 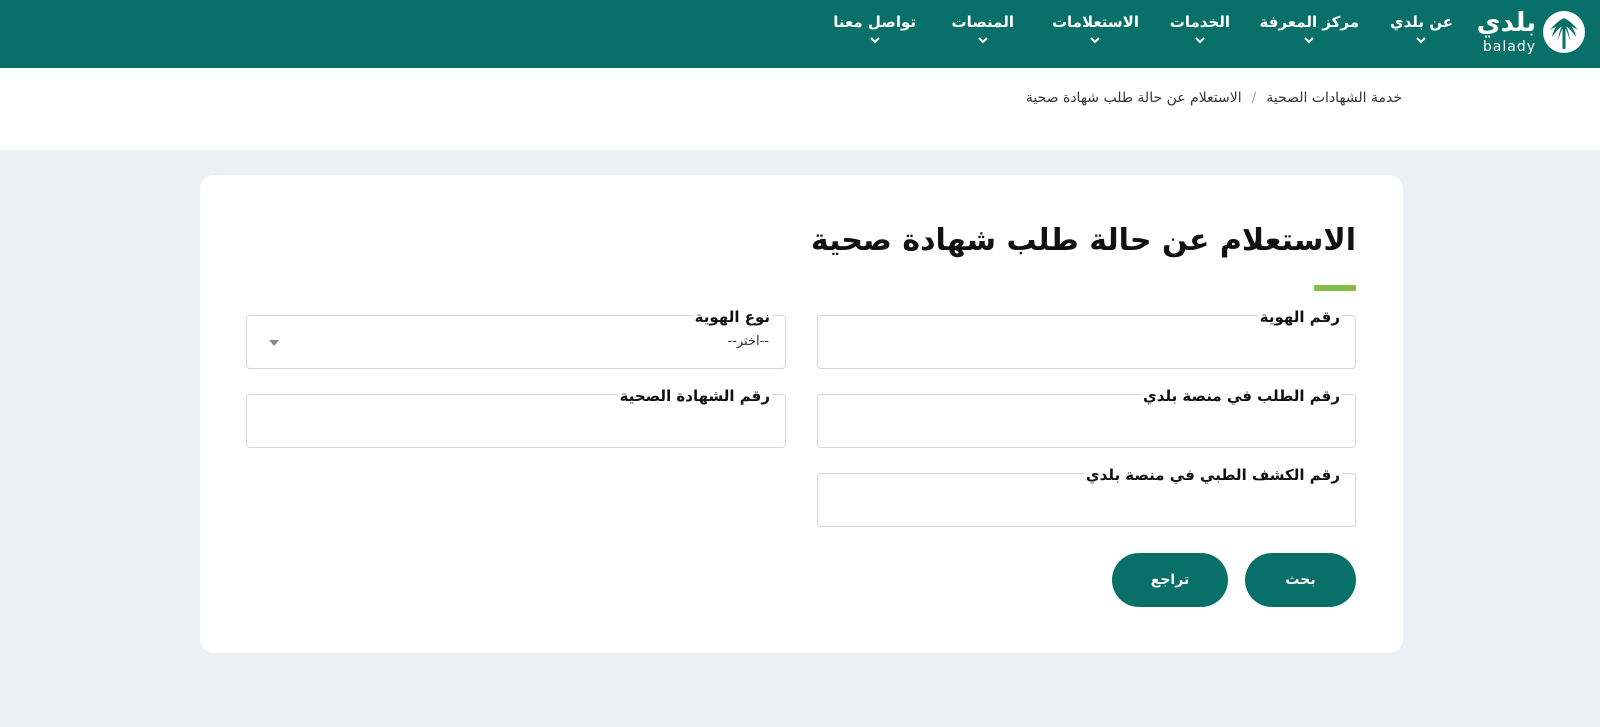 What do you see at coordinates (1095, 22) in the screenshot?
I see `nav-label: الاستعلامات` at bounding box center [1095, 22].